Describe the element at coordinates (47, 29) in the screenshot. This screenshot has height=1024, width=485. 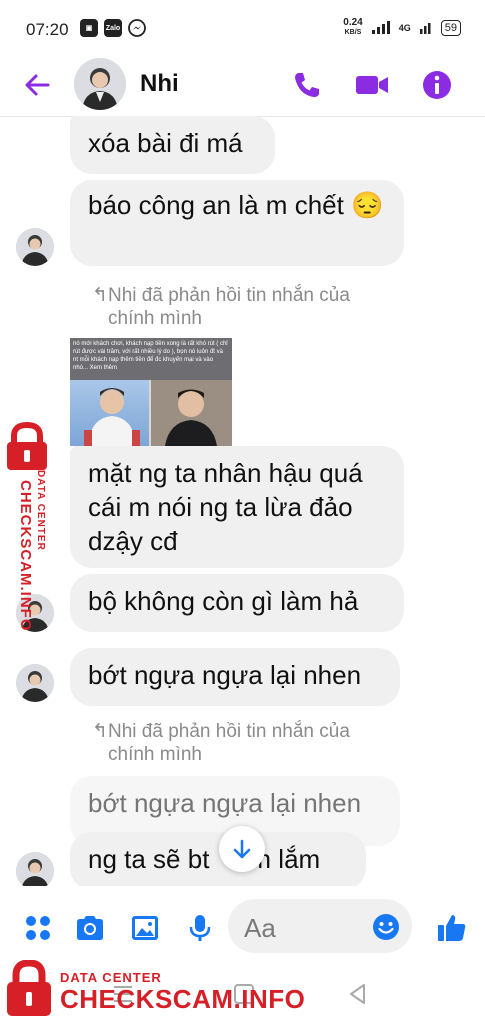
I see `status-time: 07:20` at that location.